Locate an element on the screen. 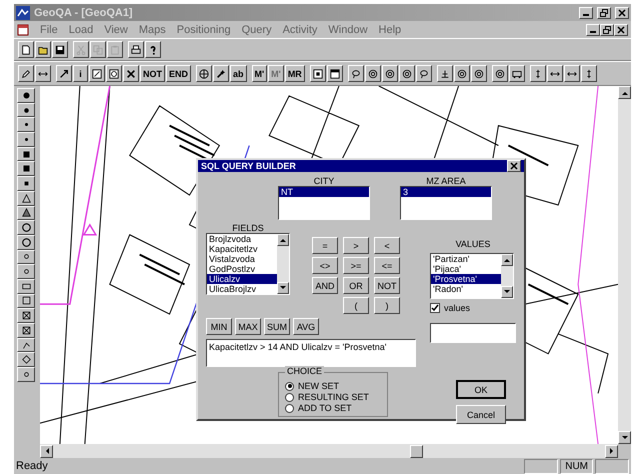 The height and width of the screenshot is (474, 639). list-item: Ulicalzv is located at coordinates (242, 279).